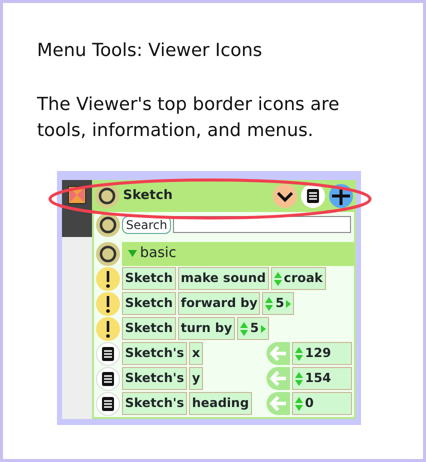 The image size is (426, 462). Describe the element at coordinates (196, 353) in the screenshot. I see `property-tile: x` at that location.